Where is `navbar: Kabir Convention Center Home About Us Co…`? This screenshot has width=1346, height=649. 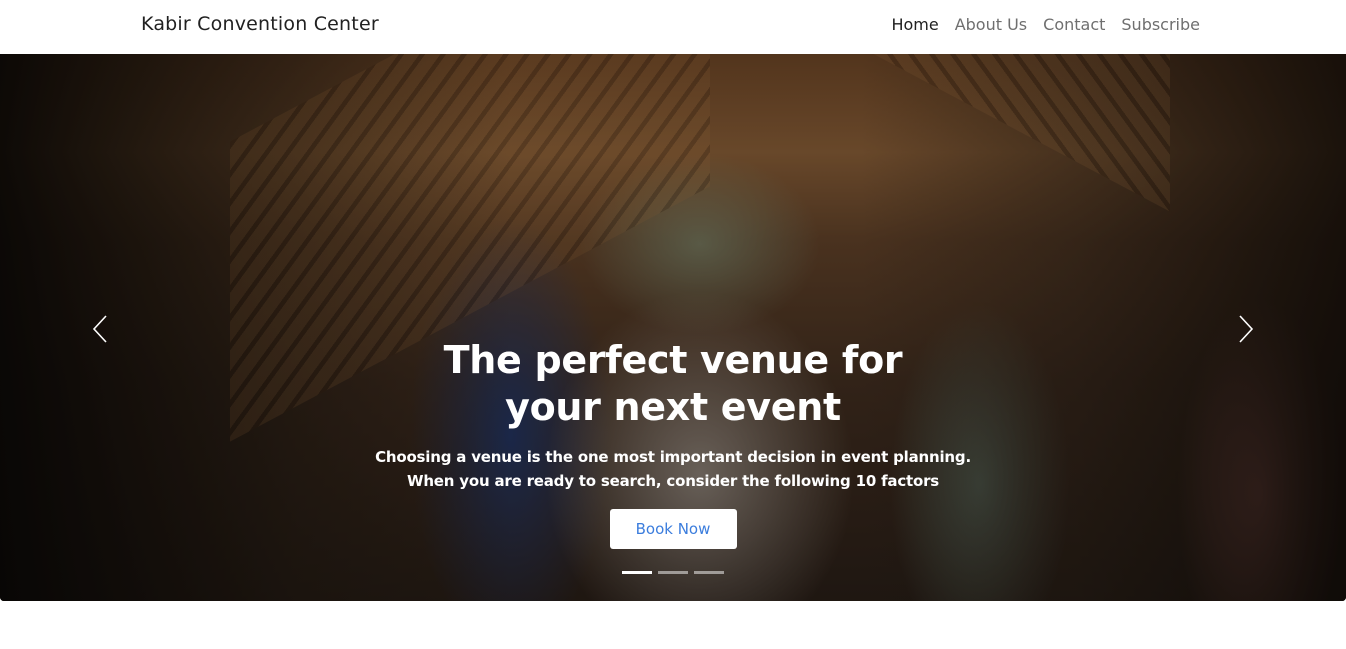 navbar: Kabir Convention Center Home About Us Co… is located at coordinates (673, 27).